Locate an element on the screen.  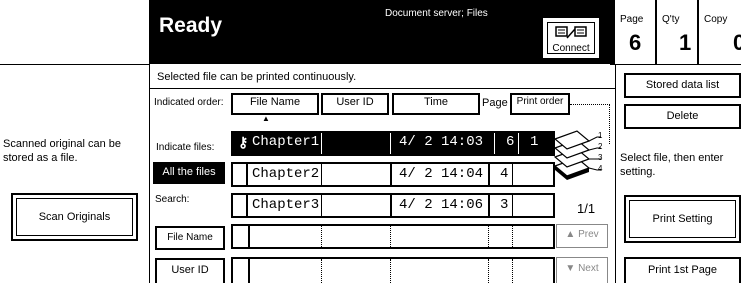
qty-counter-label: Q'ty is located at coordinates (671, 19).